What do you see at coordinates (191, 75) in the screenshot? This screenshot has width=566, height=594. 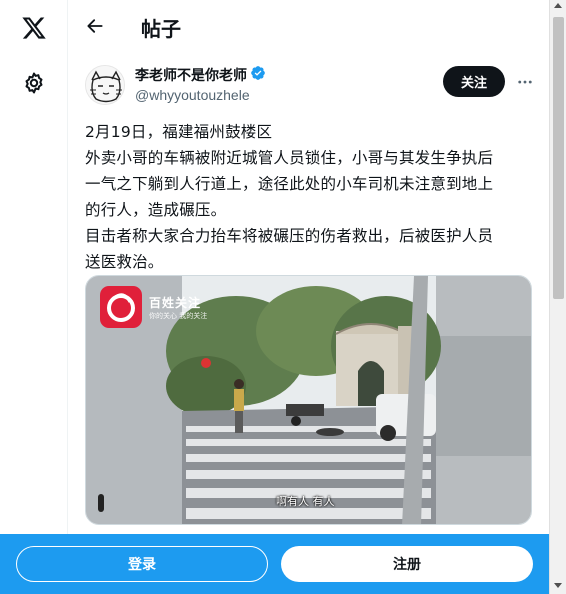 I see `author-display-name: 李老师不是你老师` at bounding box center [191, 75].